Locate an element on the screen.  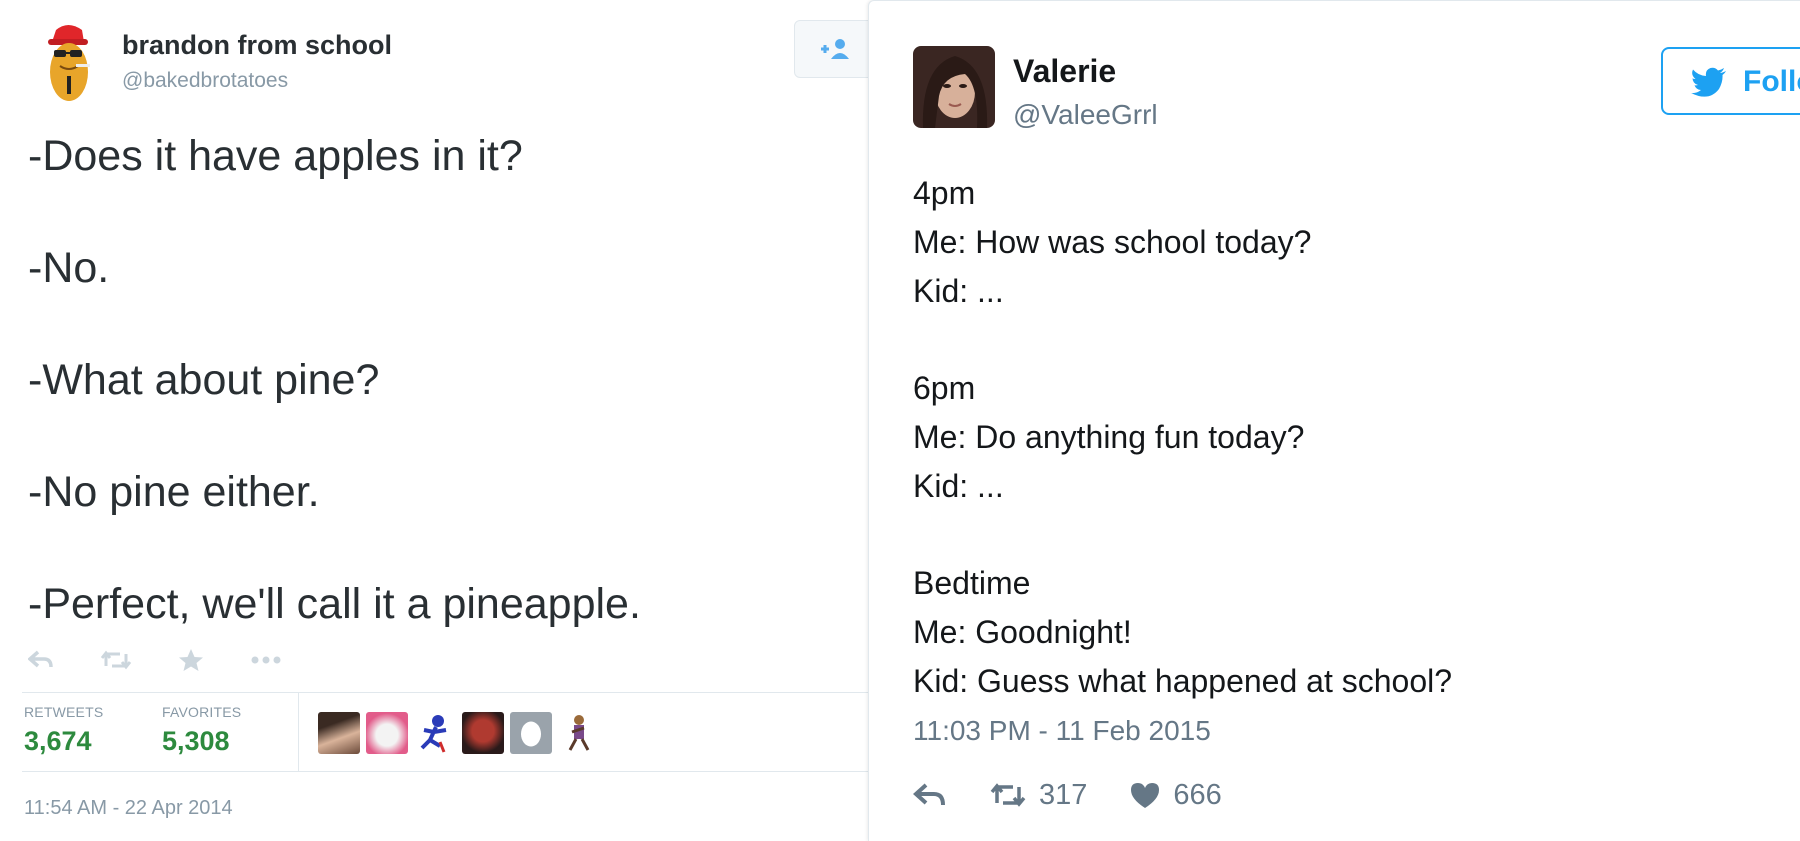
tweet-line: 6pm is located at coordinates (944, 388).